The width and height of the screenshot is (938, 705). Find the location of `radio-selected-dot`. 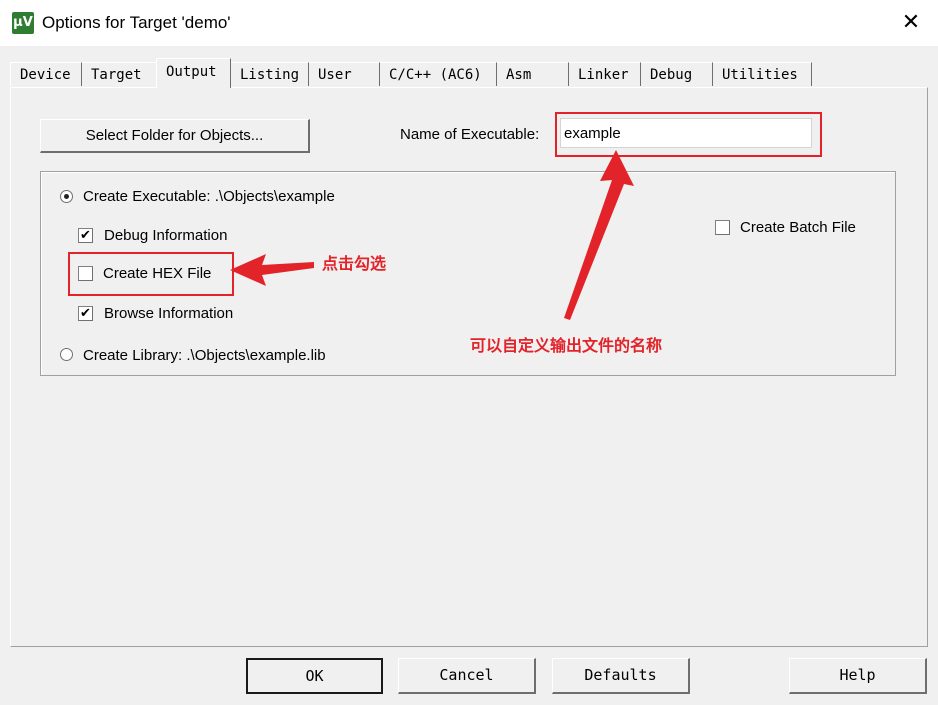

radio-selected-dot is located at coordinates (66, 196).